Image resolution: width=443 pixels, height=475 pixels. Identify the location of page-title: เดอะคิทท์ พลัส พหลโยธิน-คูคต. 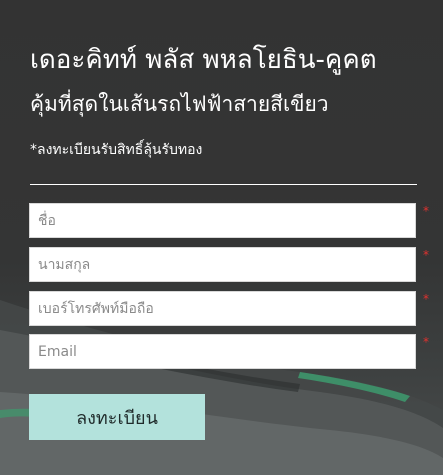
(203, 60).